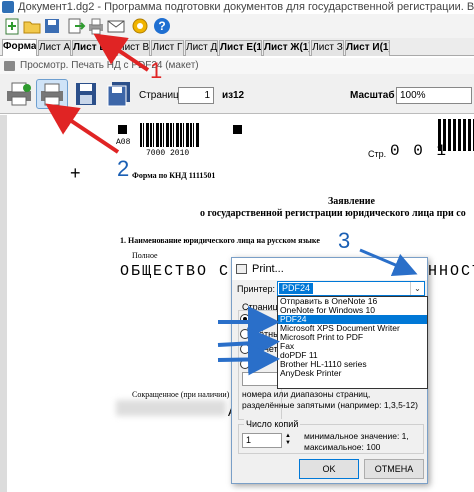 This screenshot has height=492, width=474. What do you see at coordinates (352, 373) in the screenshot?
I see `printer-option: AnyDesk Printer` at bounding box center [352, 373].